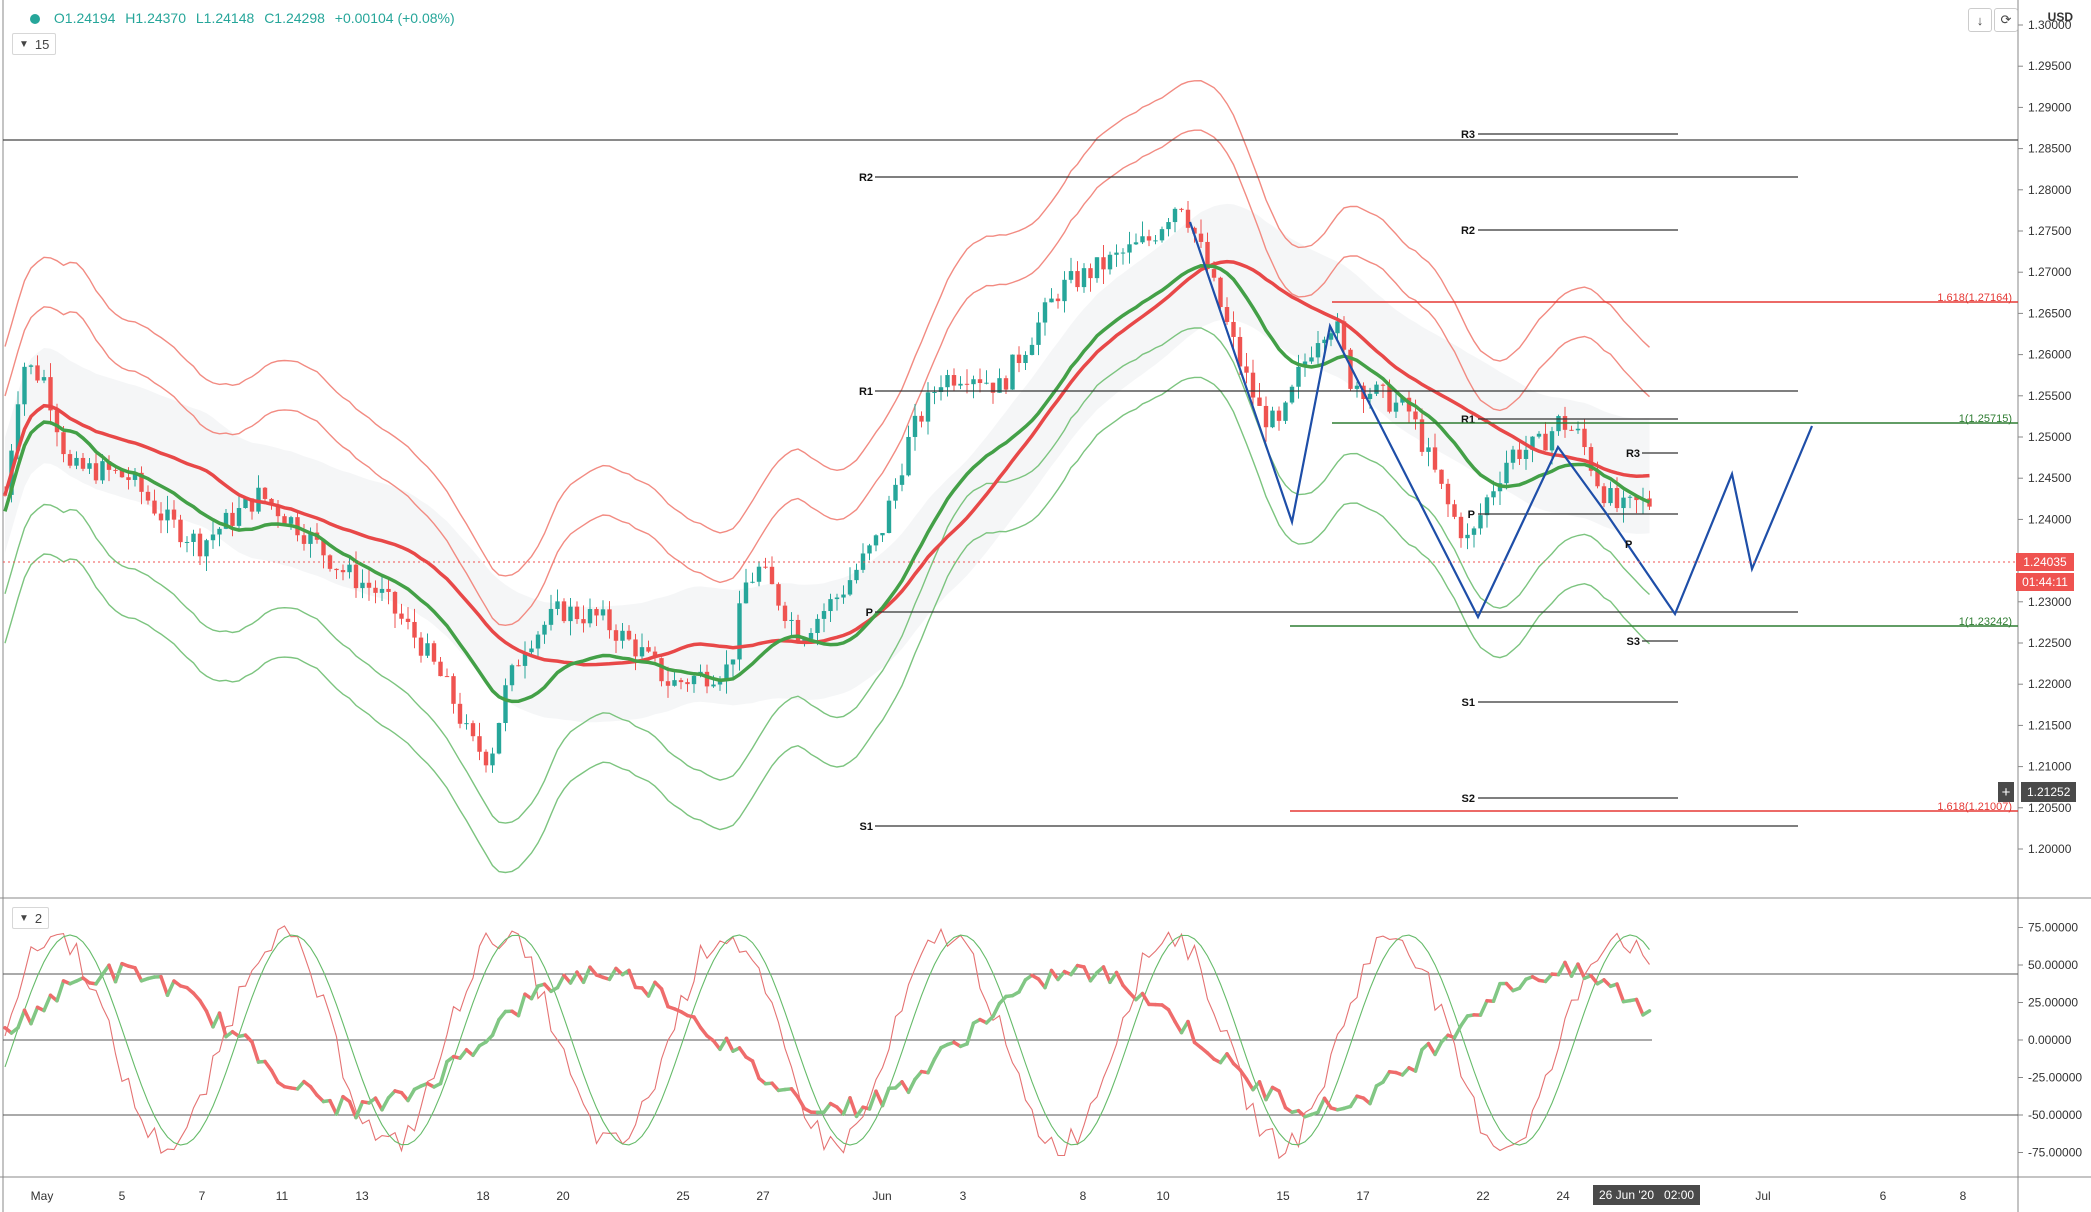 Image resolution: width=2091 pixels, height=1212 pixels. Describe the element at coordinates (1633, 642) in the screenshot. I see `short-s3-label: S3` at that location.